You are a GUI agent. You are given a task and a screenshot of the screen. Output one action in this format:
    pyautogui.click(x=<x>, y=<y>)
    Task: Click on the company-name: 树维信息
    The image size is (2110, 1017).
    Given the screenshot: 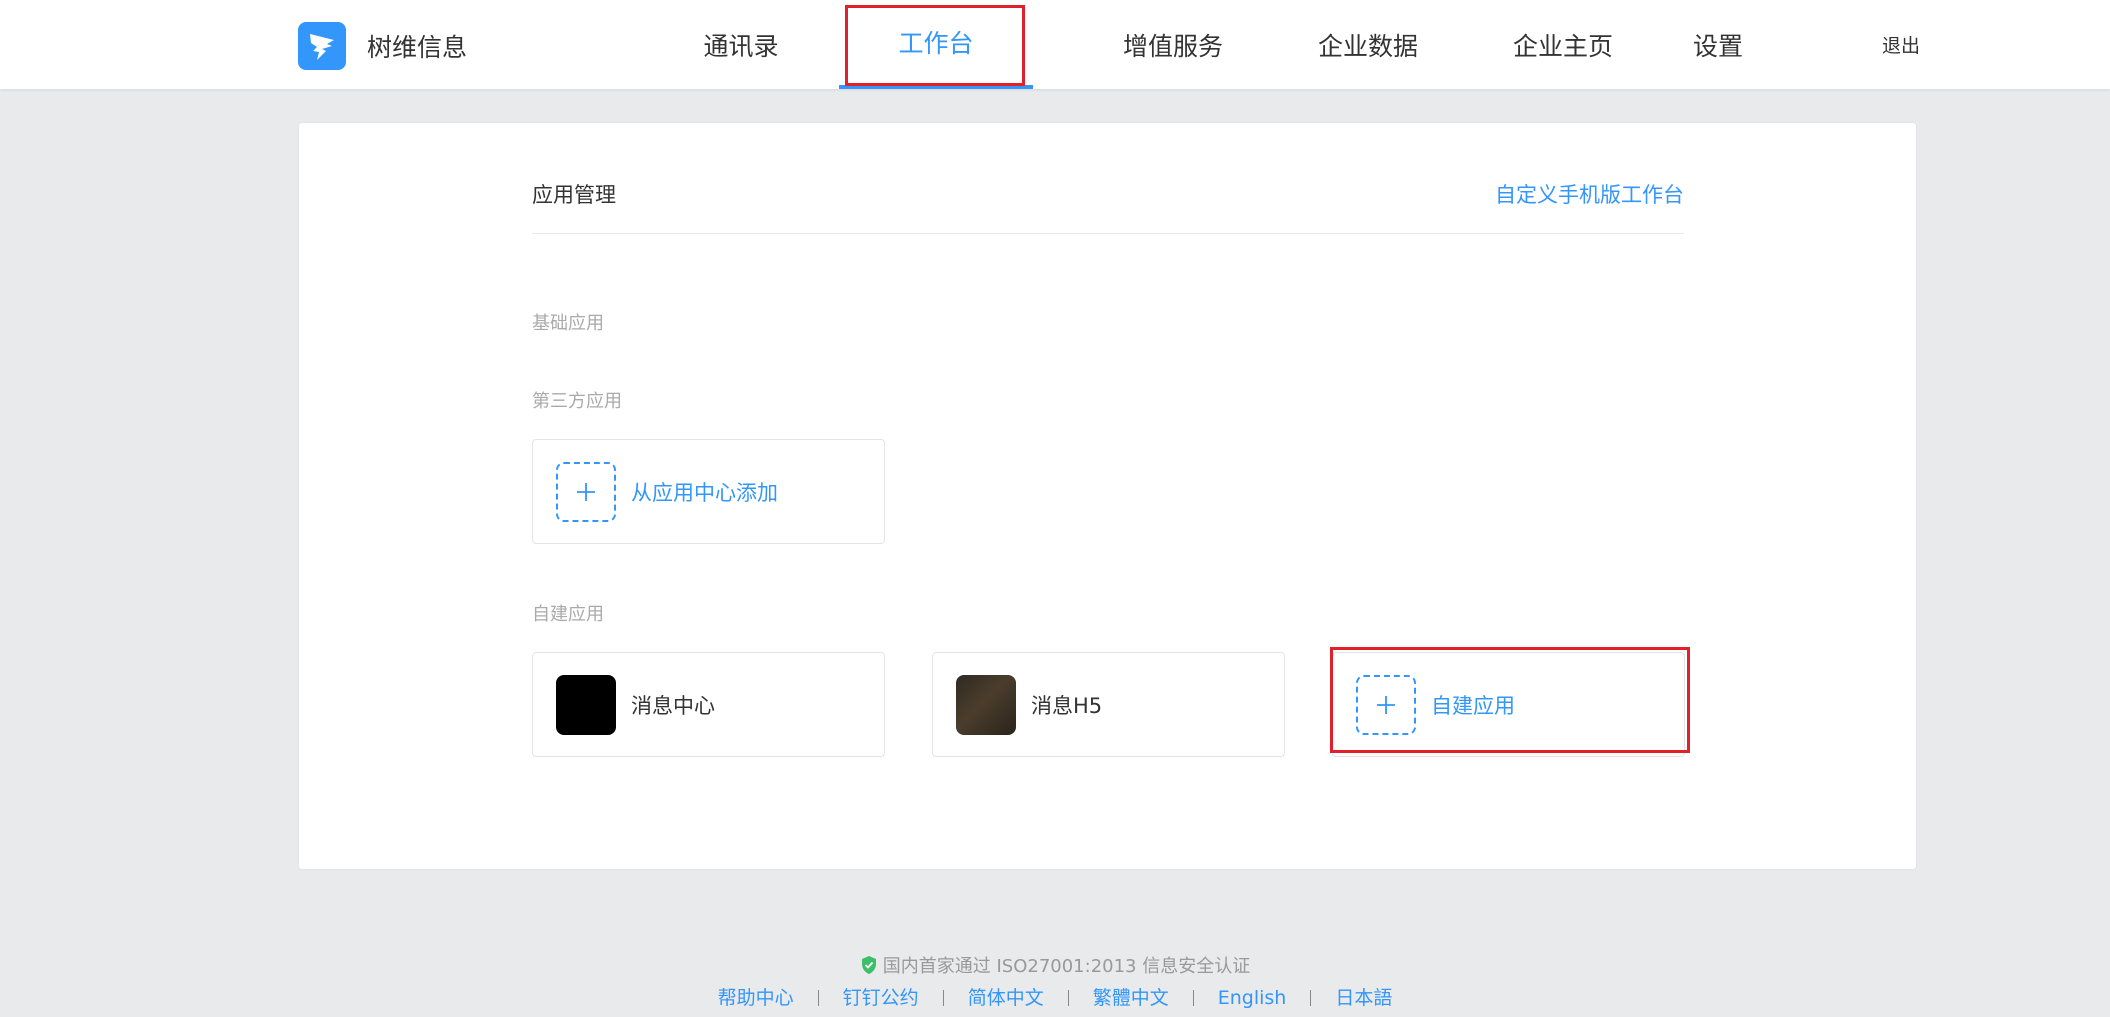 What is the action you would take?
    pyautogui.click(x=417, y=47)
    